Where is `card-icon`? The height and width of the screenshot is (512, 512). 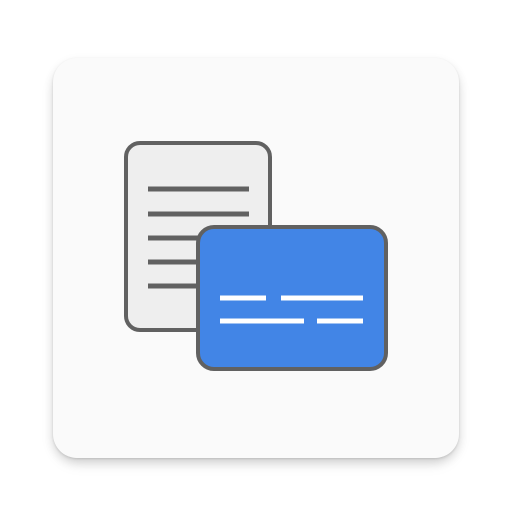
card-icon is located at coordinates (292, 298).